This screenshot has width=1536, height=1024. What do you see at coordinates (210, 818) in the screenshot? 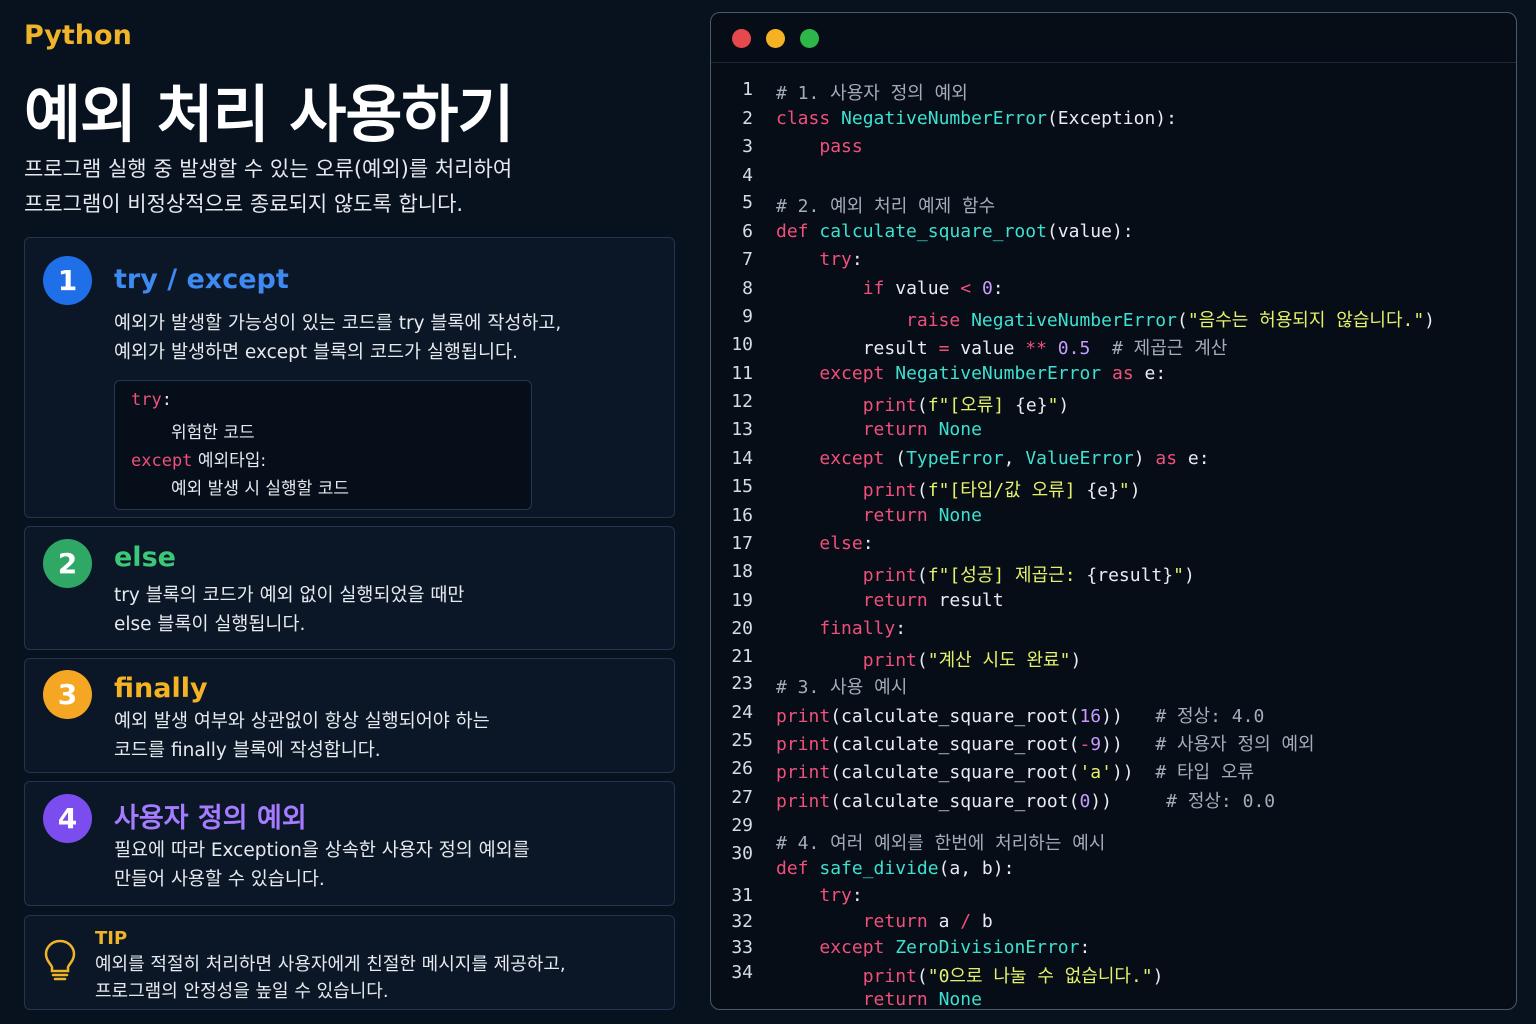
I see `card-title: 사용자 정의 예외` at bounding box center [210, 818].